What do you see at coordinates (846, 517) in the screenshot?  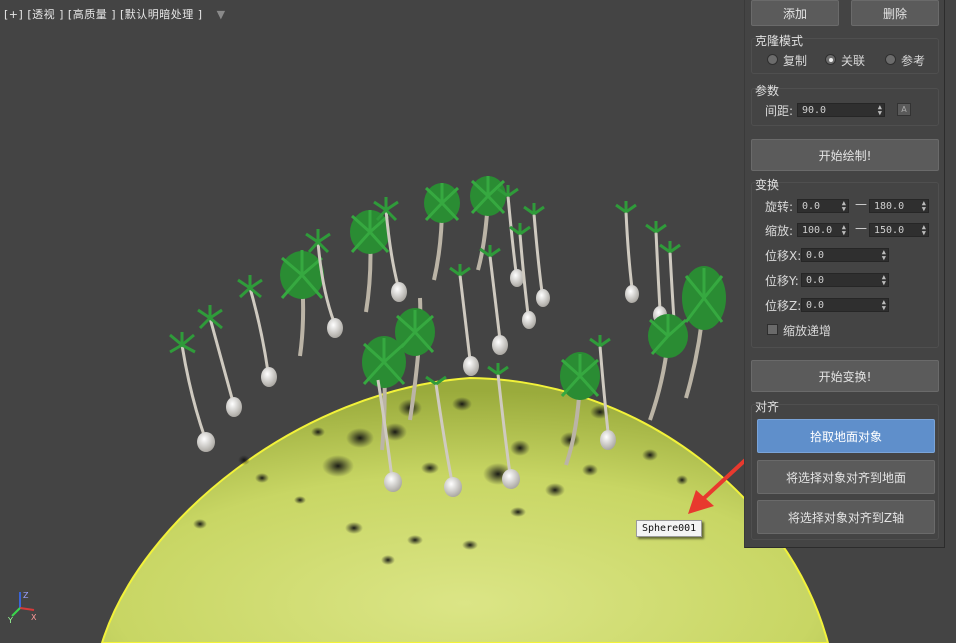 I see `align-to-z-axis-button: 将选择对象对齐到Z轴` at bounding box center [846, 517].